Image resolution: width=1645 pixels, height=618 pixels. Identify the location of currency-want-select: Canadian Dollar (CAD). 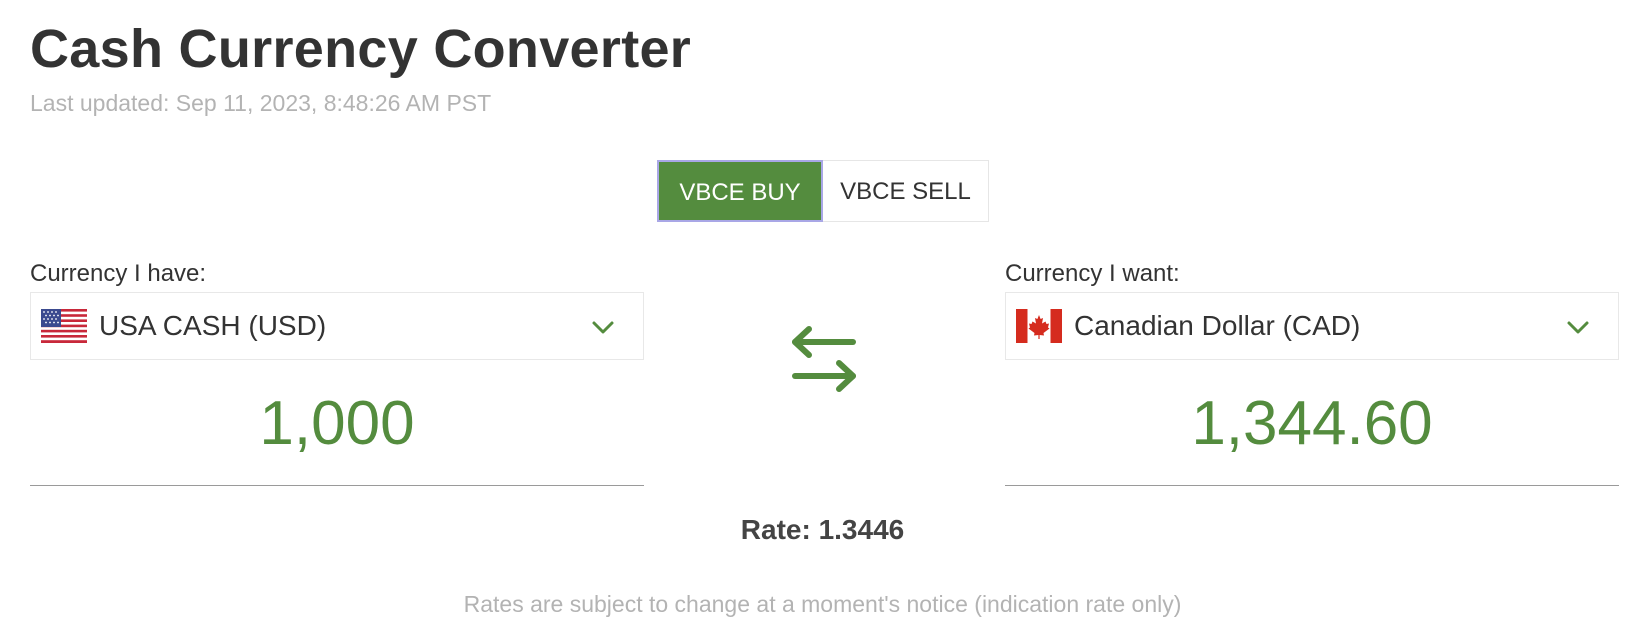
(1312, 326).